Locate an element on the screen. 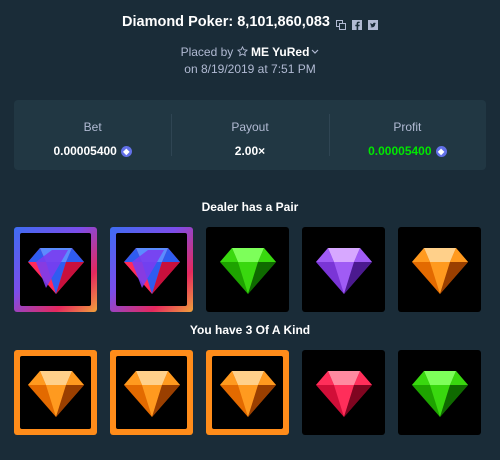  bet-stat: Bet 0.00005400 ◆ is located at coordinates (92, 135).